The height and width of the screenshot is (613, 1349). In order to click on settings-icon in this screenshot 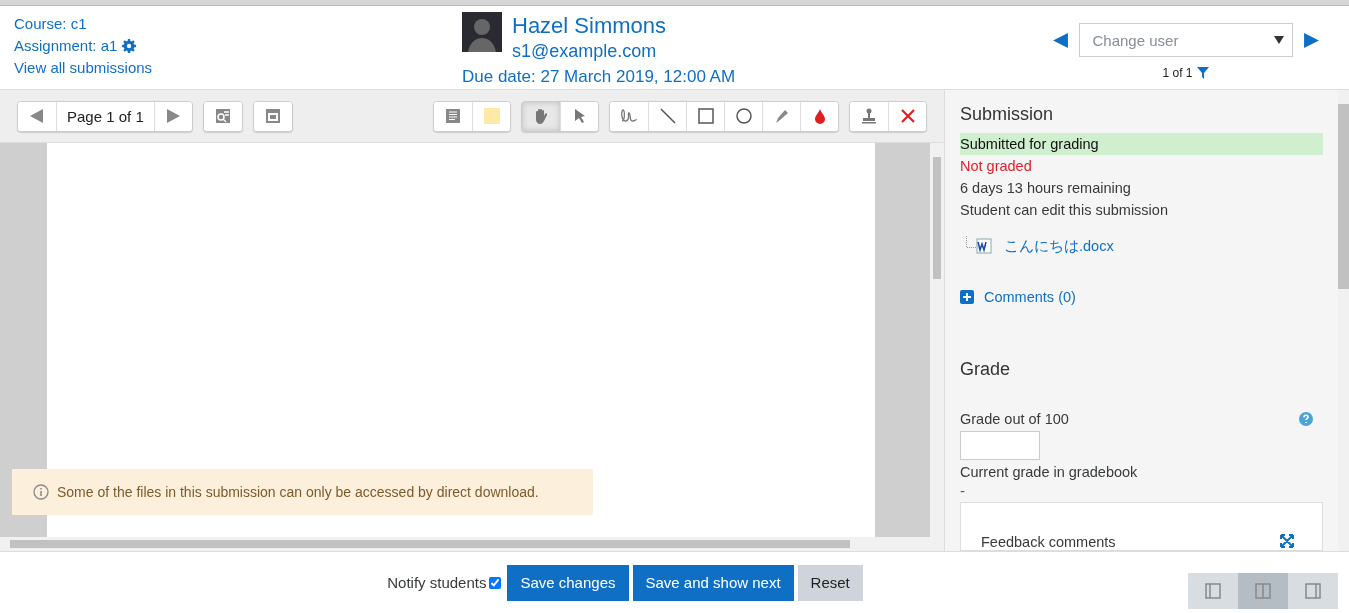, I will do `click(129, 45)`.